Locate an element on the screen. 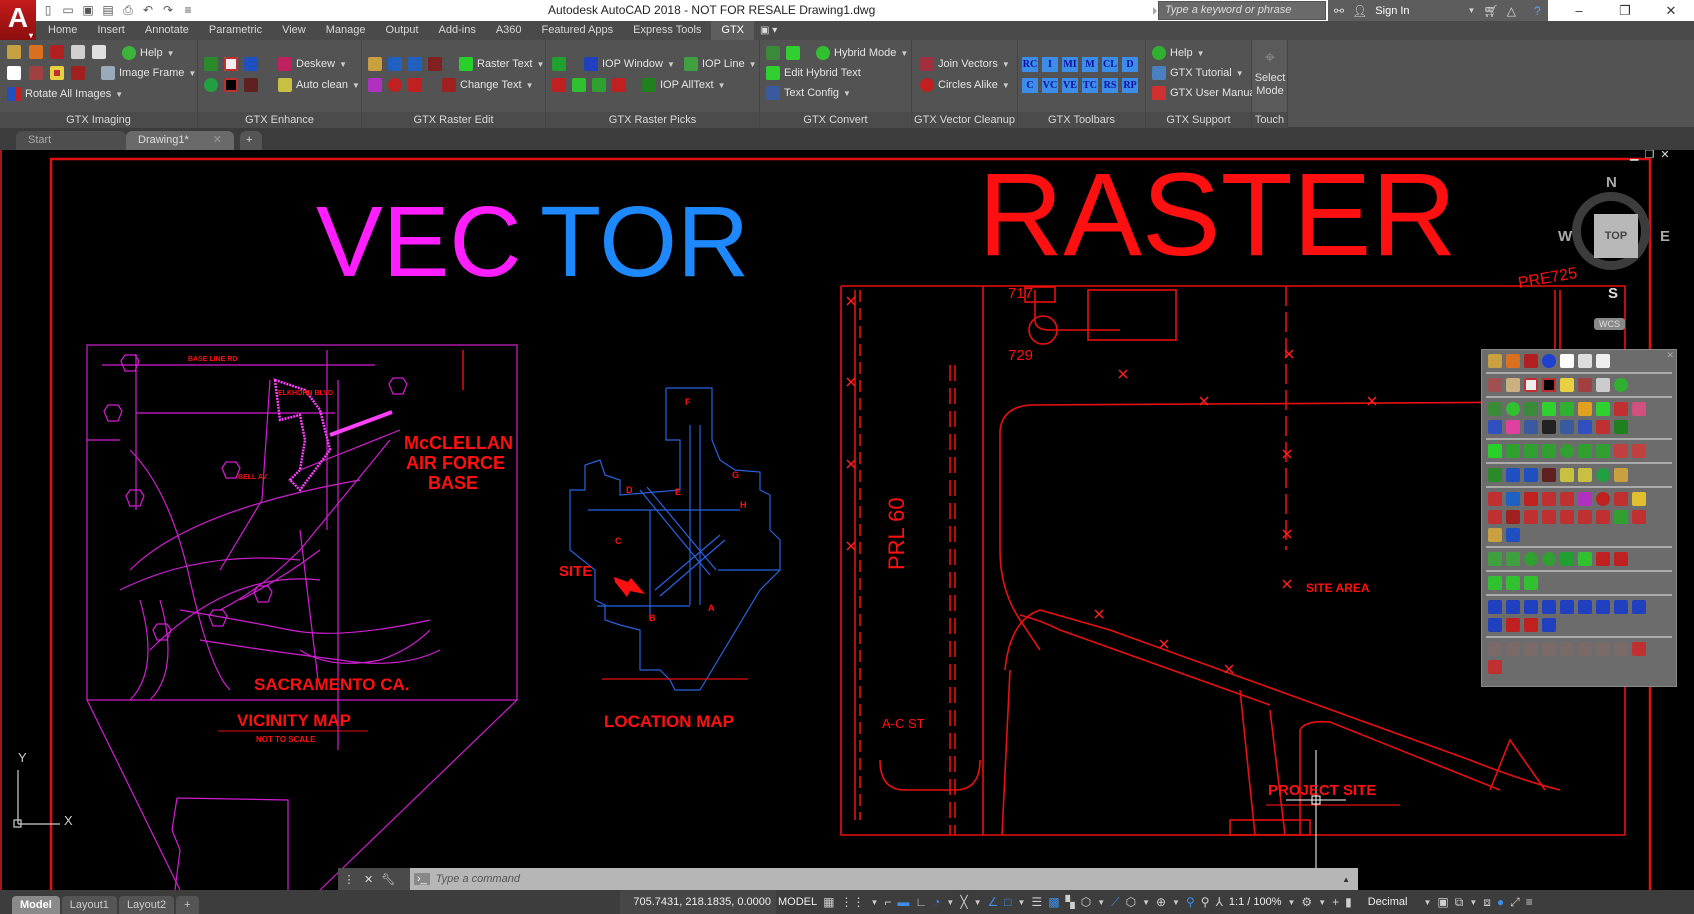 The width and height of the screenshot is (1694, 914). close-toolbar-icon: ✕ is located at coordinates (1670, 355).